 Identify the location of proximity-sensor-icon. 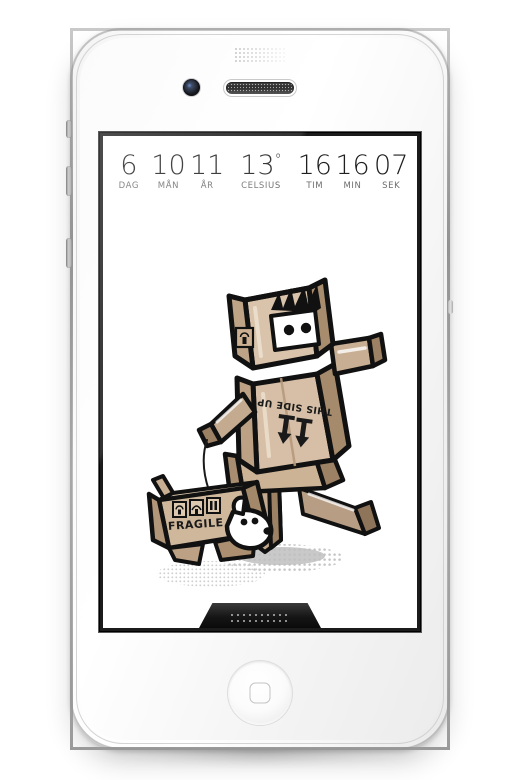
(260, 55).